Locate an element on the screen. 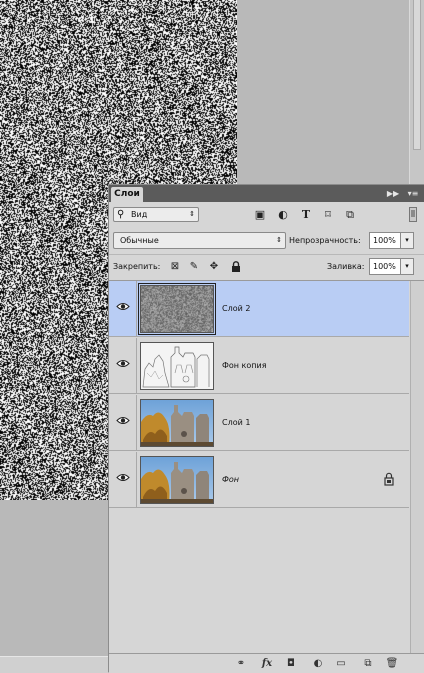  new-layer-icon: ⧉ is located at coordinates (368, 664).